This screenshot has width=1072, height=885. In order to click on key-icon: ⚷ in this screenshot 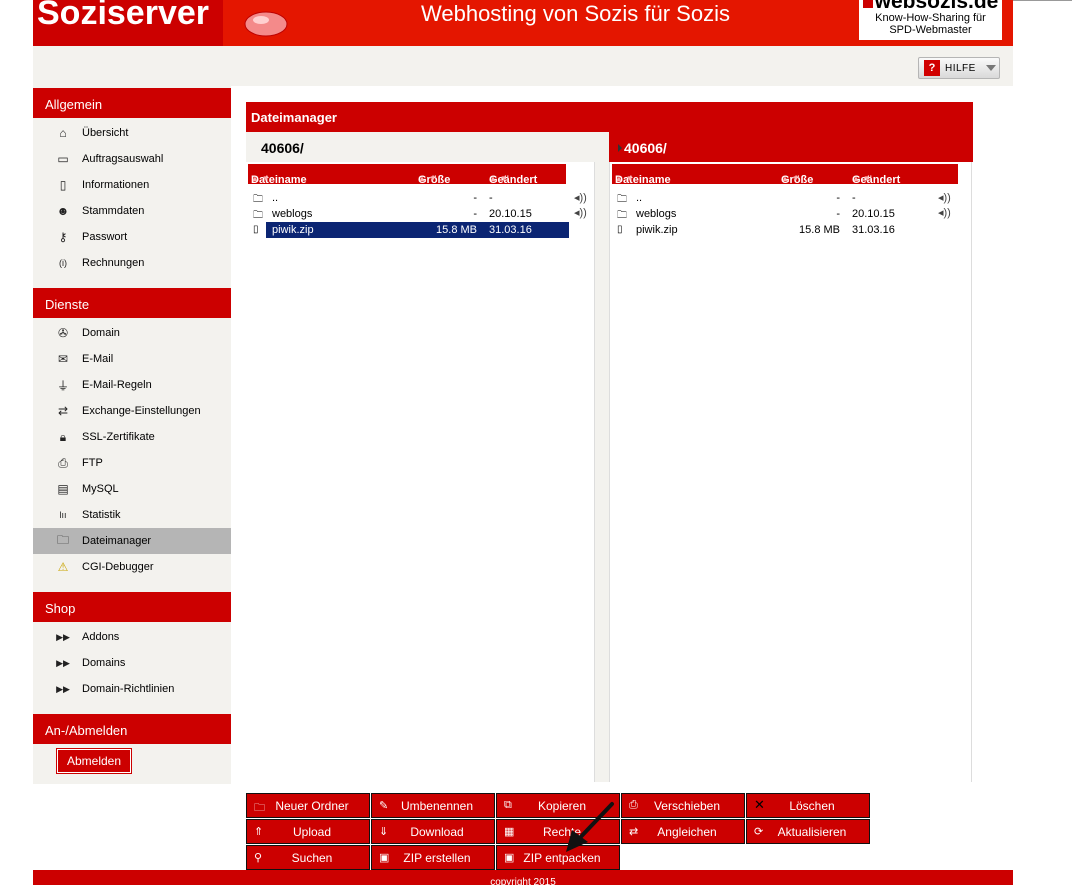, I will do `click(63, 237)`.